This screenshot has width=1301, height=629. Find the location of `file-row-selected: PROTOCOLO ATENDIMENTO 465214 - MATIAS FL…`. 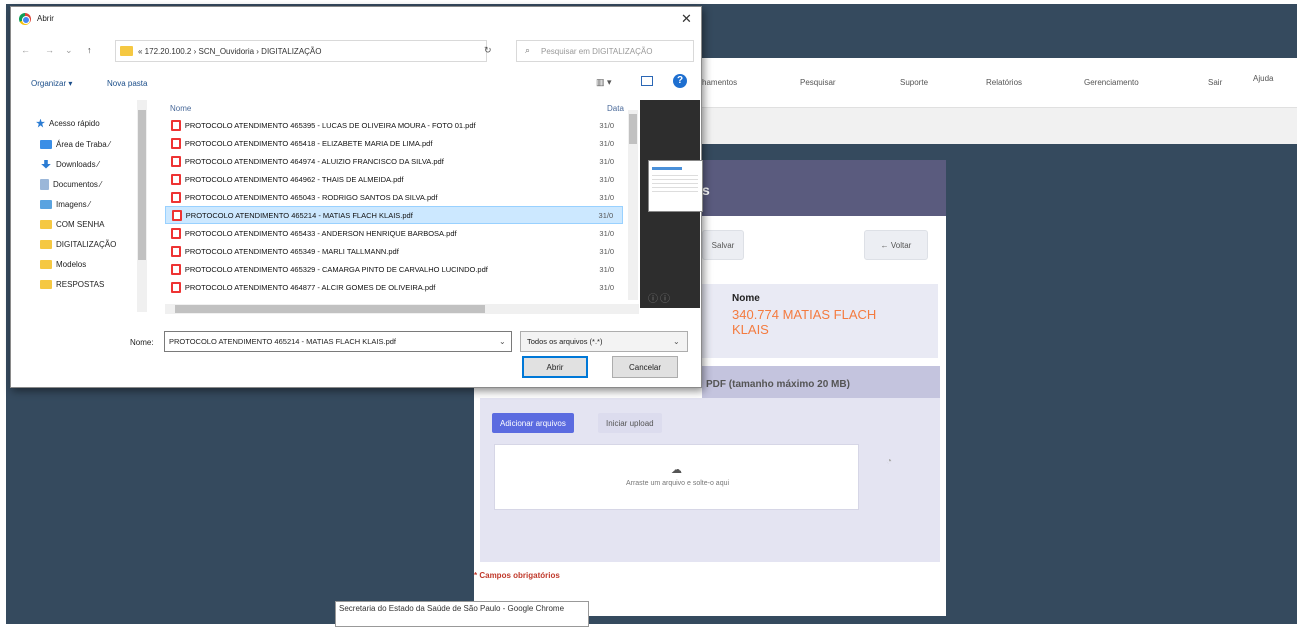

file-row-selected: PROTOCOLO ATENDIMENTO 465214 - MATIAS FL… is located at coordinates (394, 215).